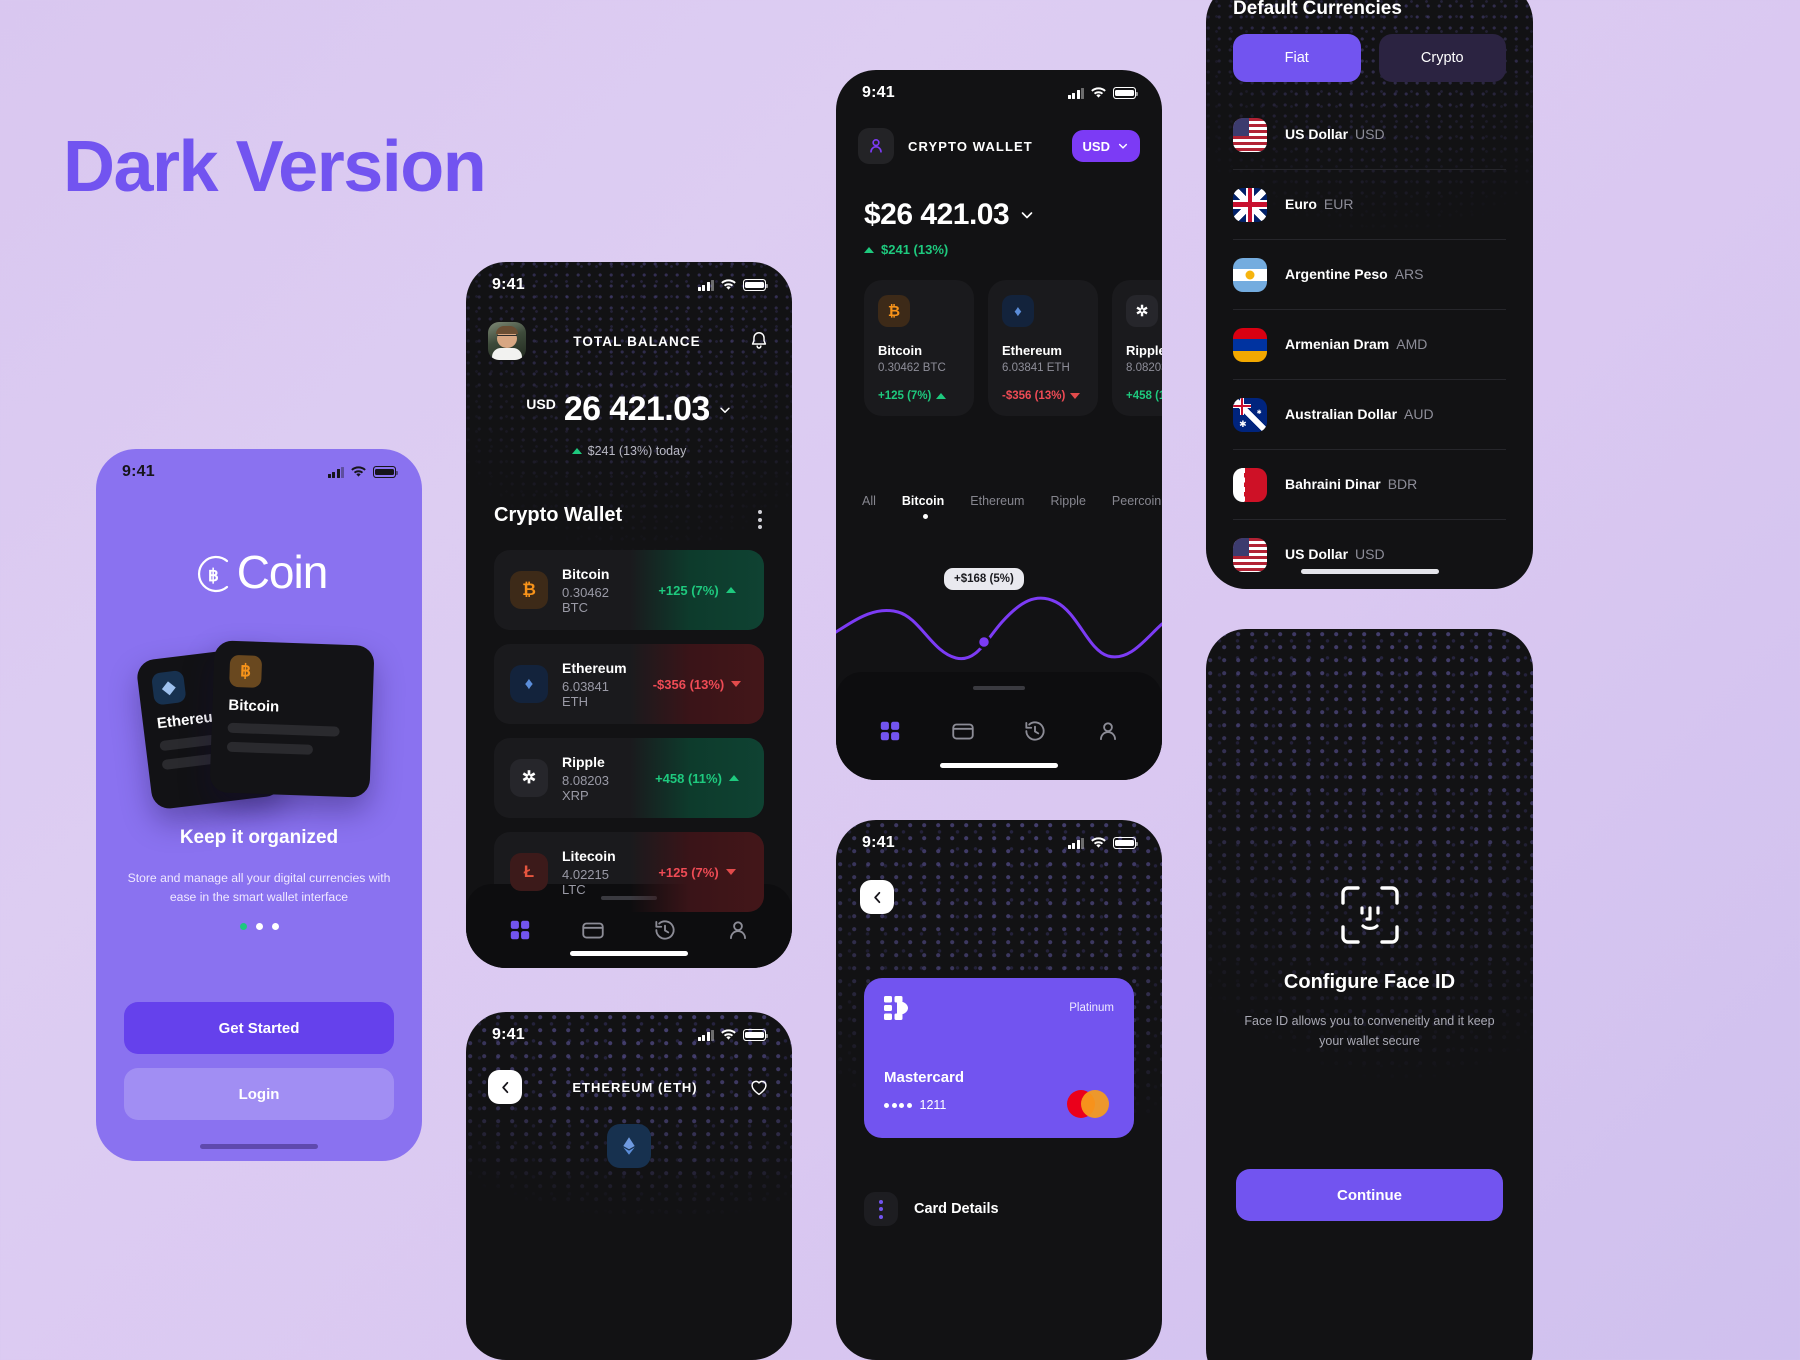  I want to click on wallet-balance-amount: $26 421.03, so click(937, 214).